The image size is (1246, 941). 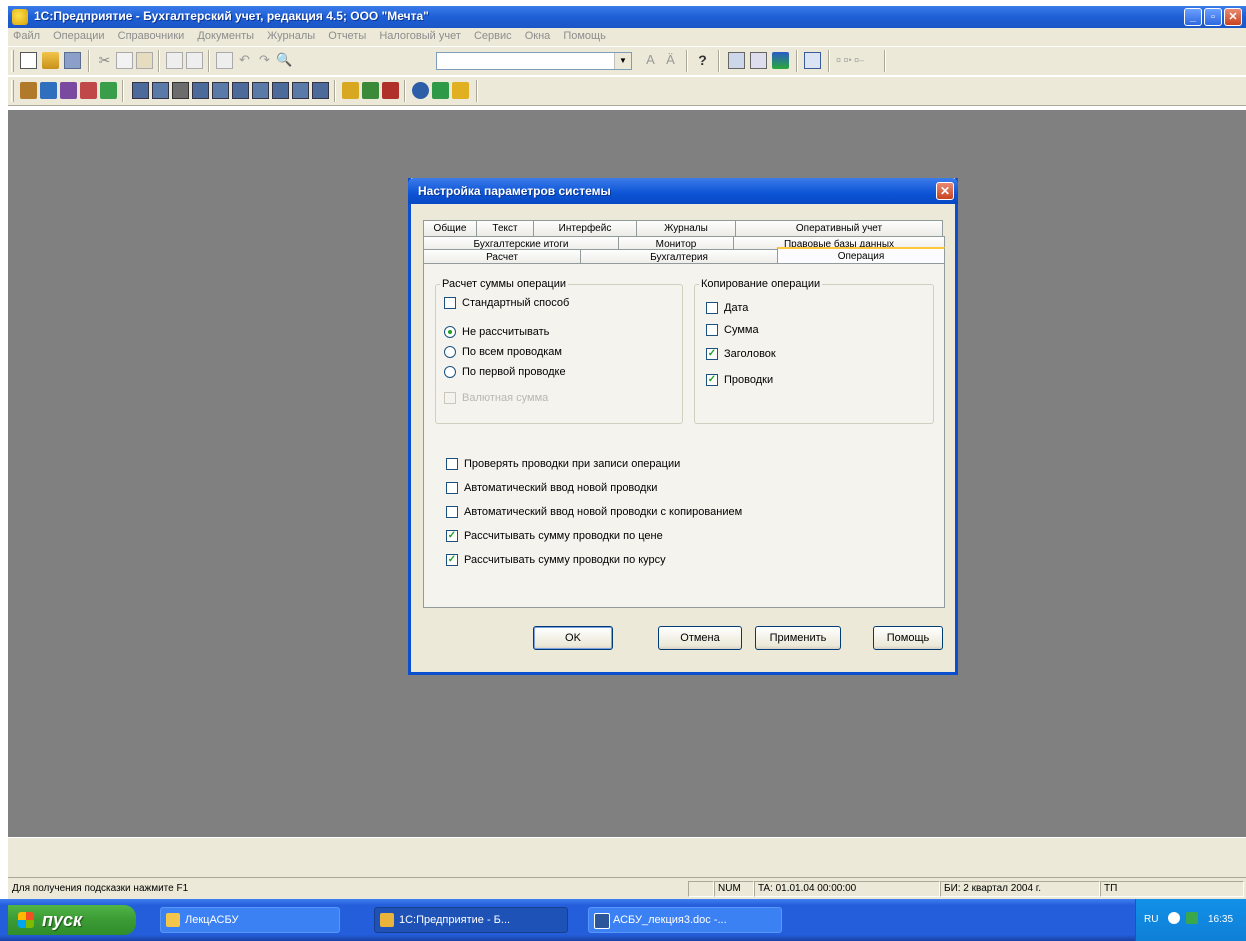 What do you see at coordinates (839, 228) in the screenshot?
I see `tab-operational-accounting: Оперативный учет` at bounding box center [839, 228].